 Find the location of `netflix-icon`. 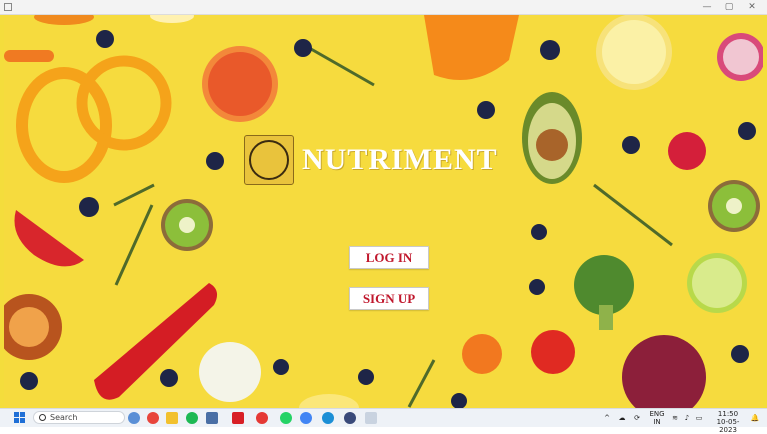

netflix-icon is located at coordinates (238, 418).